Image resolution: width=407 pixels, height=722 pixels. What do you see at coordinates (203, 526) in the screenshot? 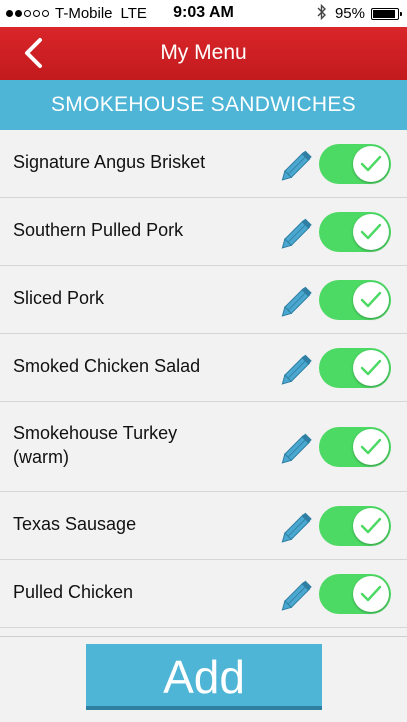
I see `menu-item-row: Texas Sausage` at bounding box center [203, 526].